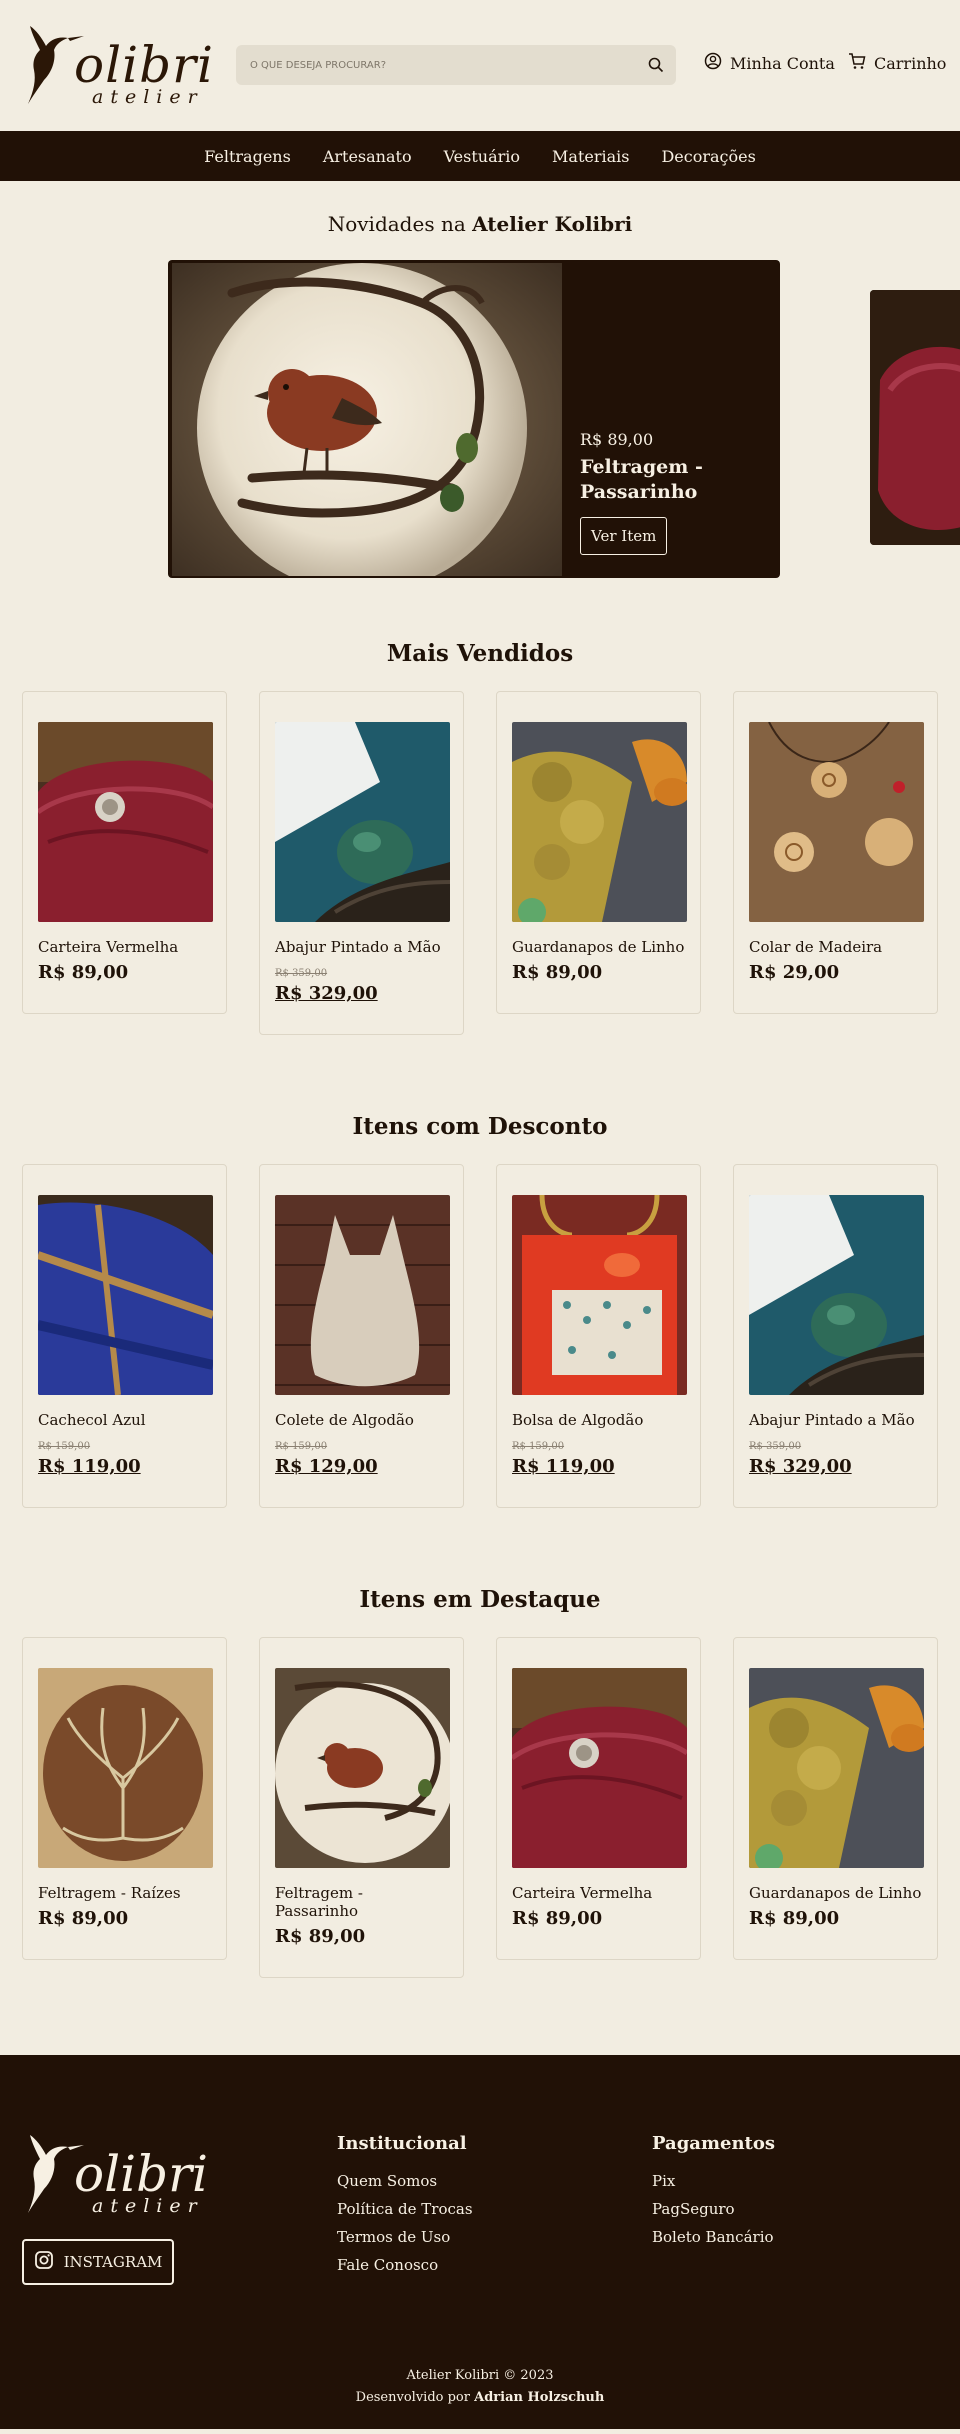 The height and width of the screenshot is (2434, 960). I want to click on user-circle-icon, so click(713, 63).